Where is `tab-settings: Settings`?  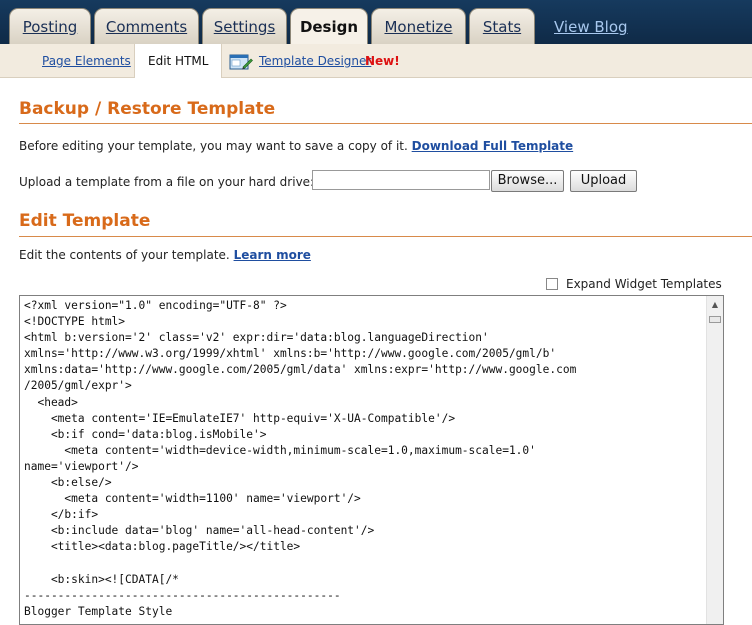 tab-settings: Settings is located at coordinates (244, 26).